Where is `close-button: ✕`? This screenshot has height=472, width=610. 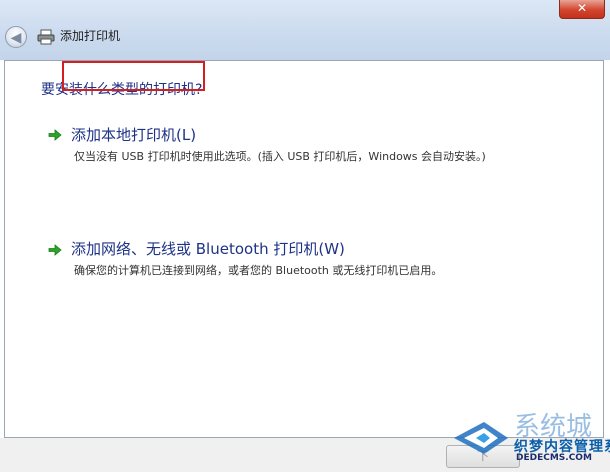
close-button: ✕ is located at coordinates (582, 9).